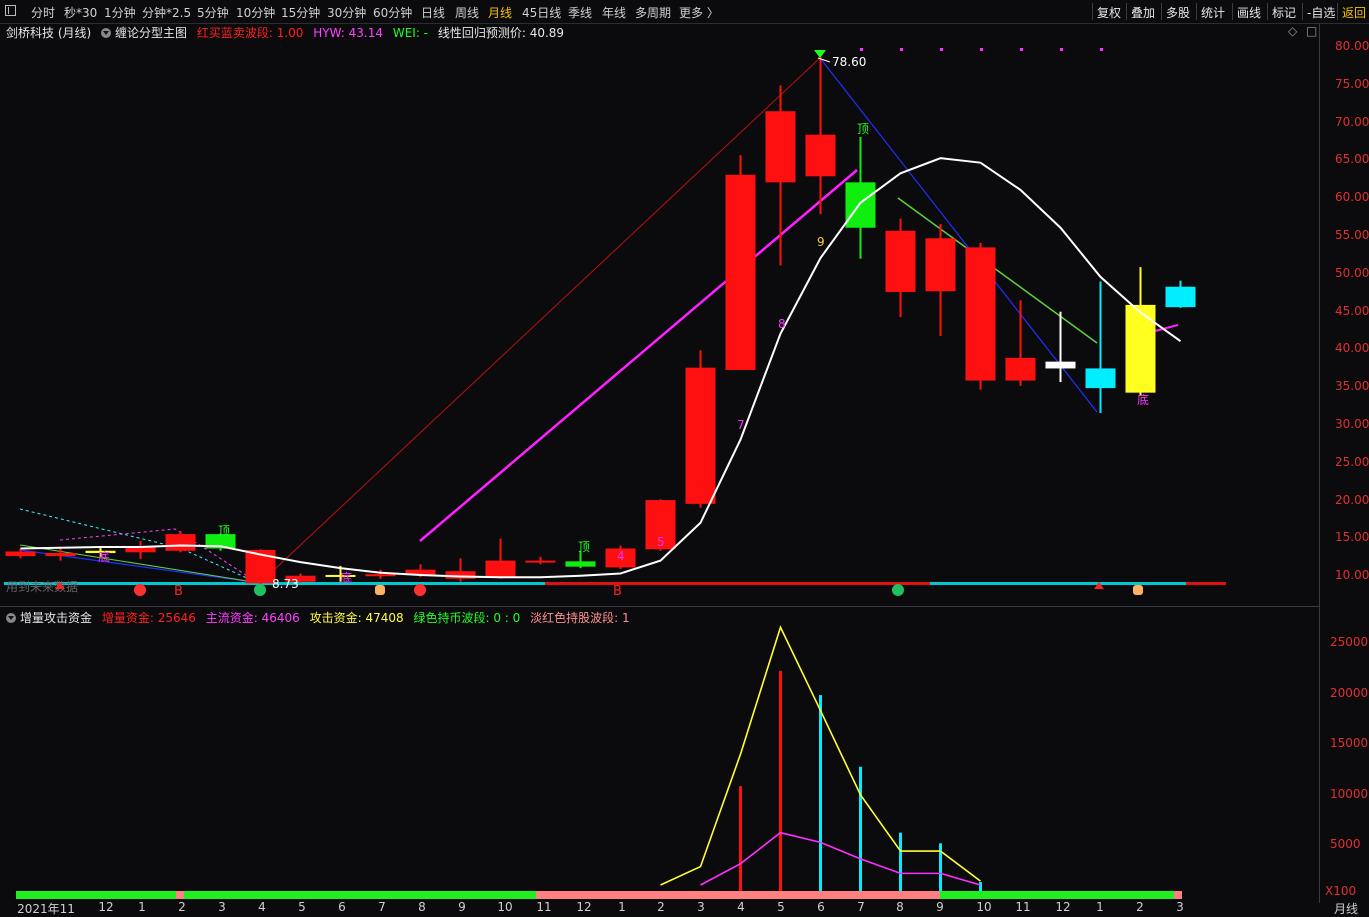 The height and width of the screenshot is (917, 1369). Describe the element at coordinates (1352, 386) in the screenshot. I see `price-tick: 35.00` at that location.